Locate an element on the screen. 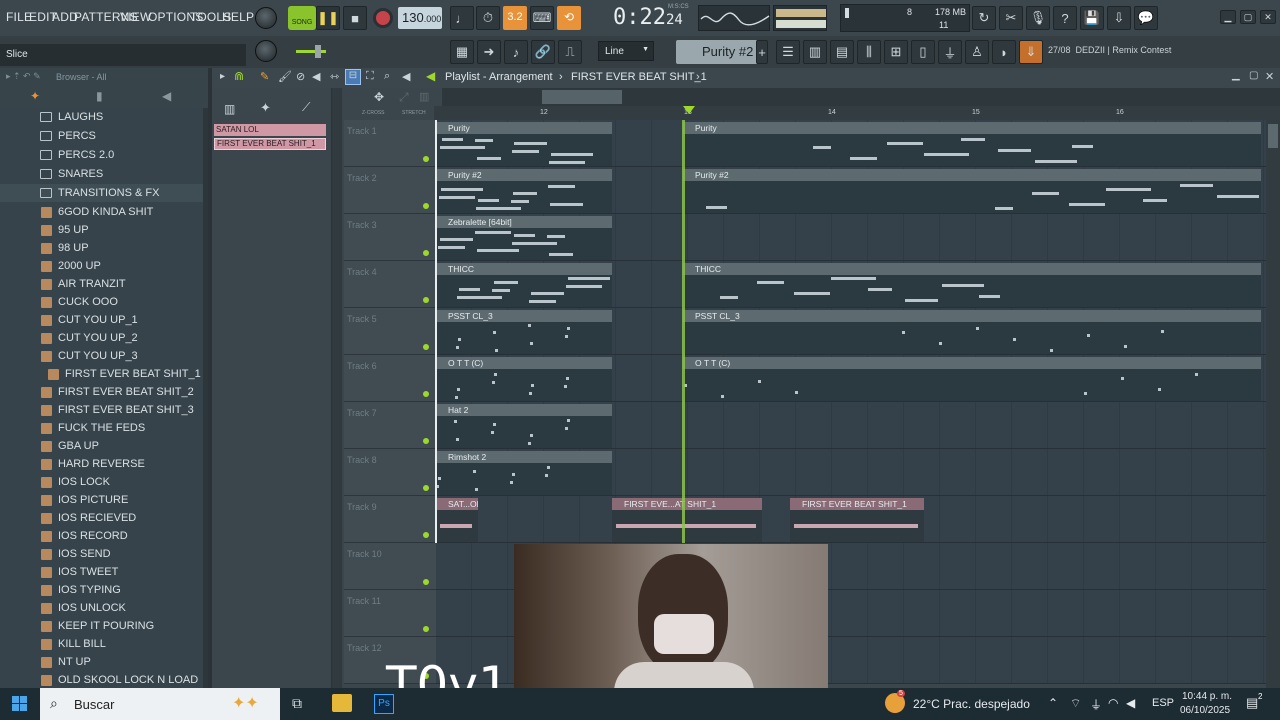  minimize-button: ▁ is located at coordinates (1228, 17).